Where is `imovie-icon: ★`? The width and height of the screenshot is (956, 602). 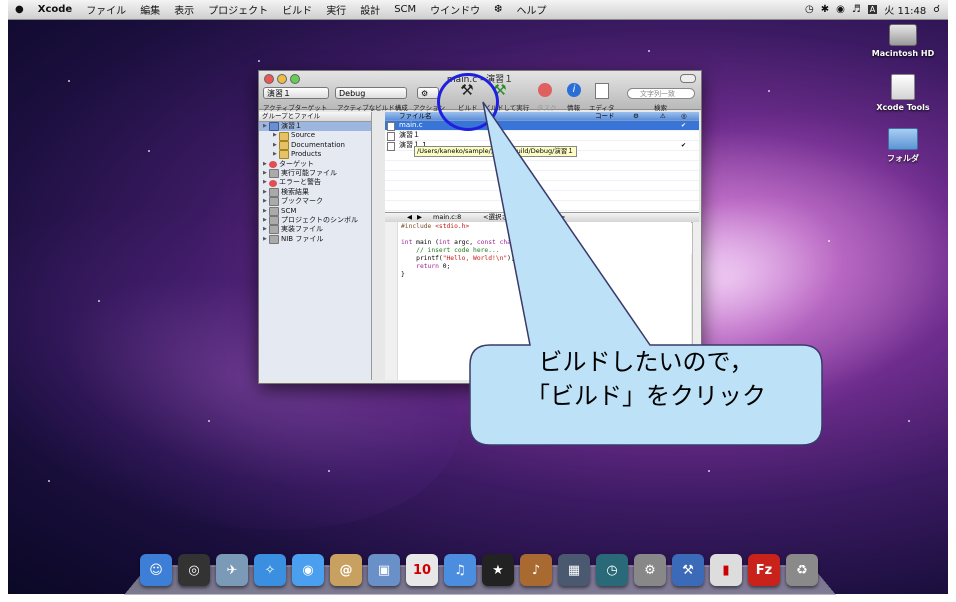 imovie-icon: ★ is located at coordinates (498, 570).